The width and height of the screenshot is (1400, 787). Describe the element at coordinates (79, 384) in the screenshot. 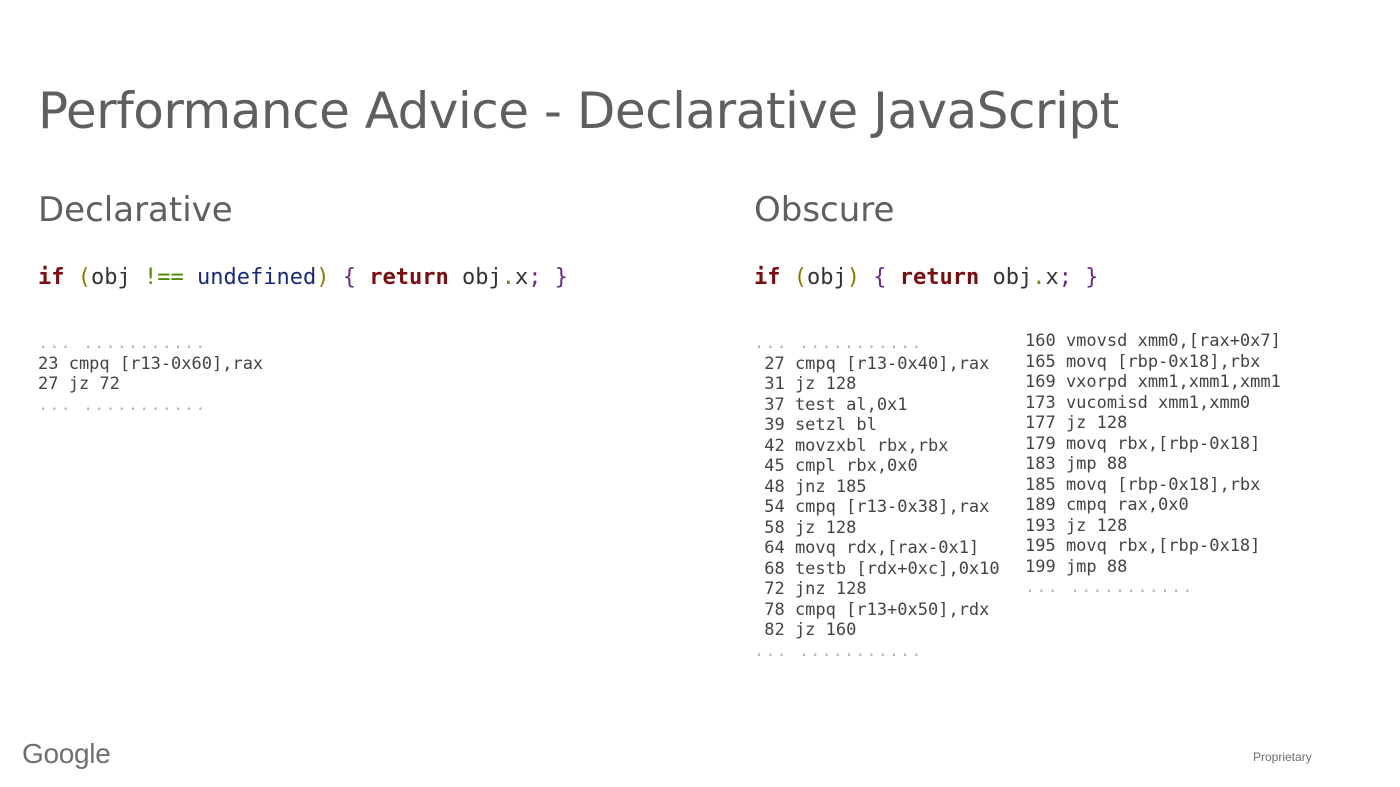

I see `asm-line: 27 jz 72` at that location.